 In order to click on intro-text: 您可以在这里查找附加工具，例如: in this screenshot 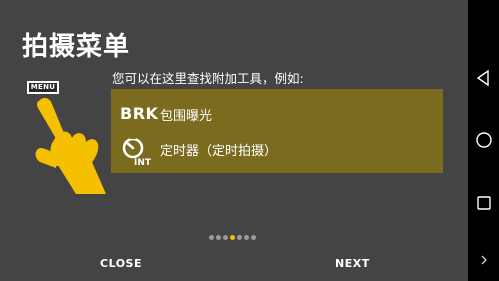, I will do `click(208, 78)`.